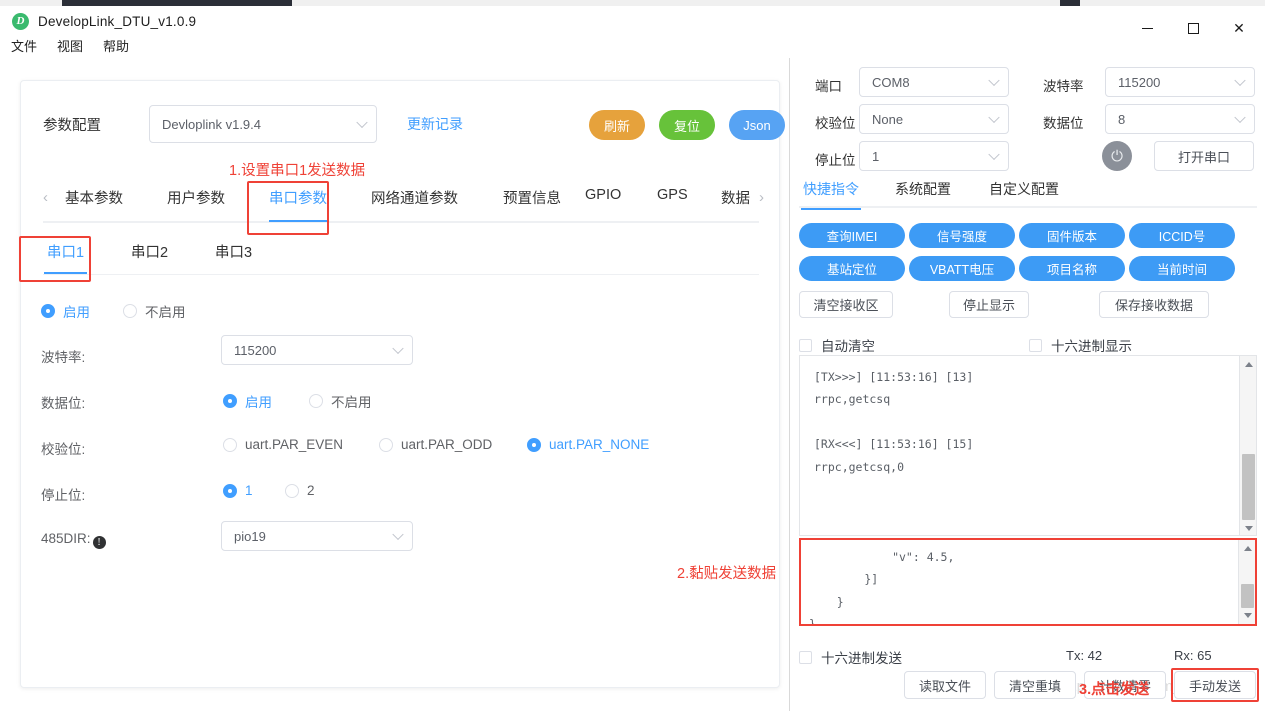  Describe the element at coordinates (1182, 235) in the screenshot. I see `cmd-iccid: ICCID号` at that location.